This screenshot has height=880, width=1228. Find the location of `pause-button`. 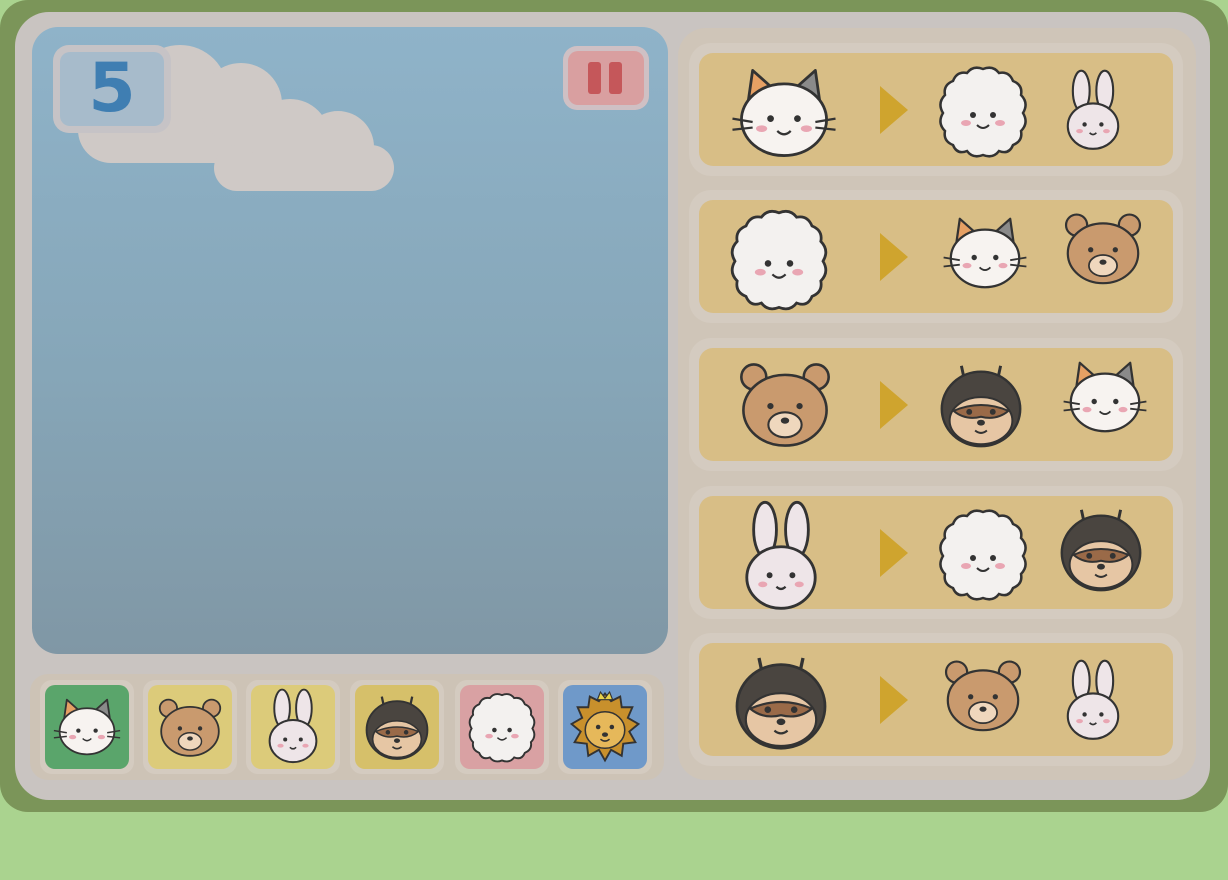

pause-button is located at coordinates (606, 78).